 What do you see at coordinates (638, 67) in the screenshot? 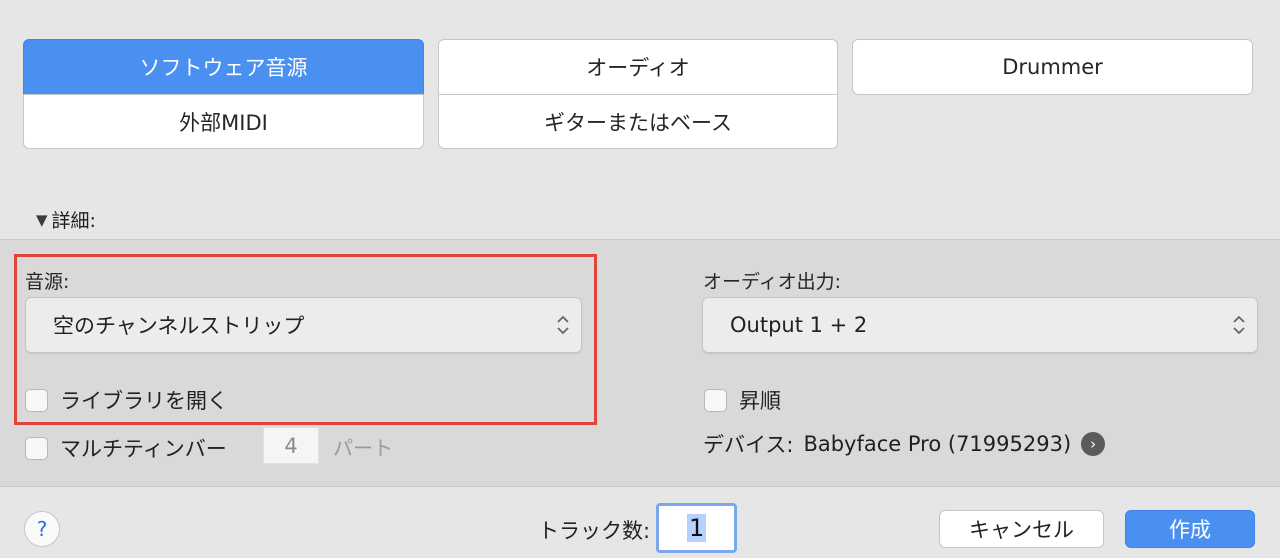
I see `audio-button: オーディオ` at bounding box center [638, 67].